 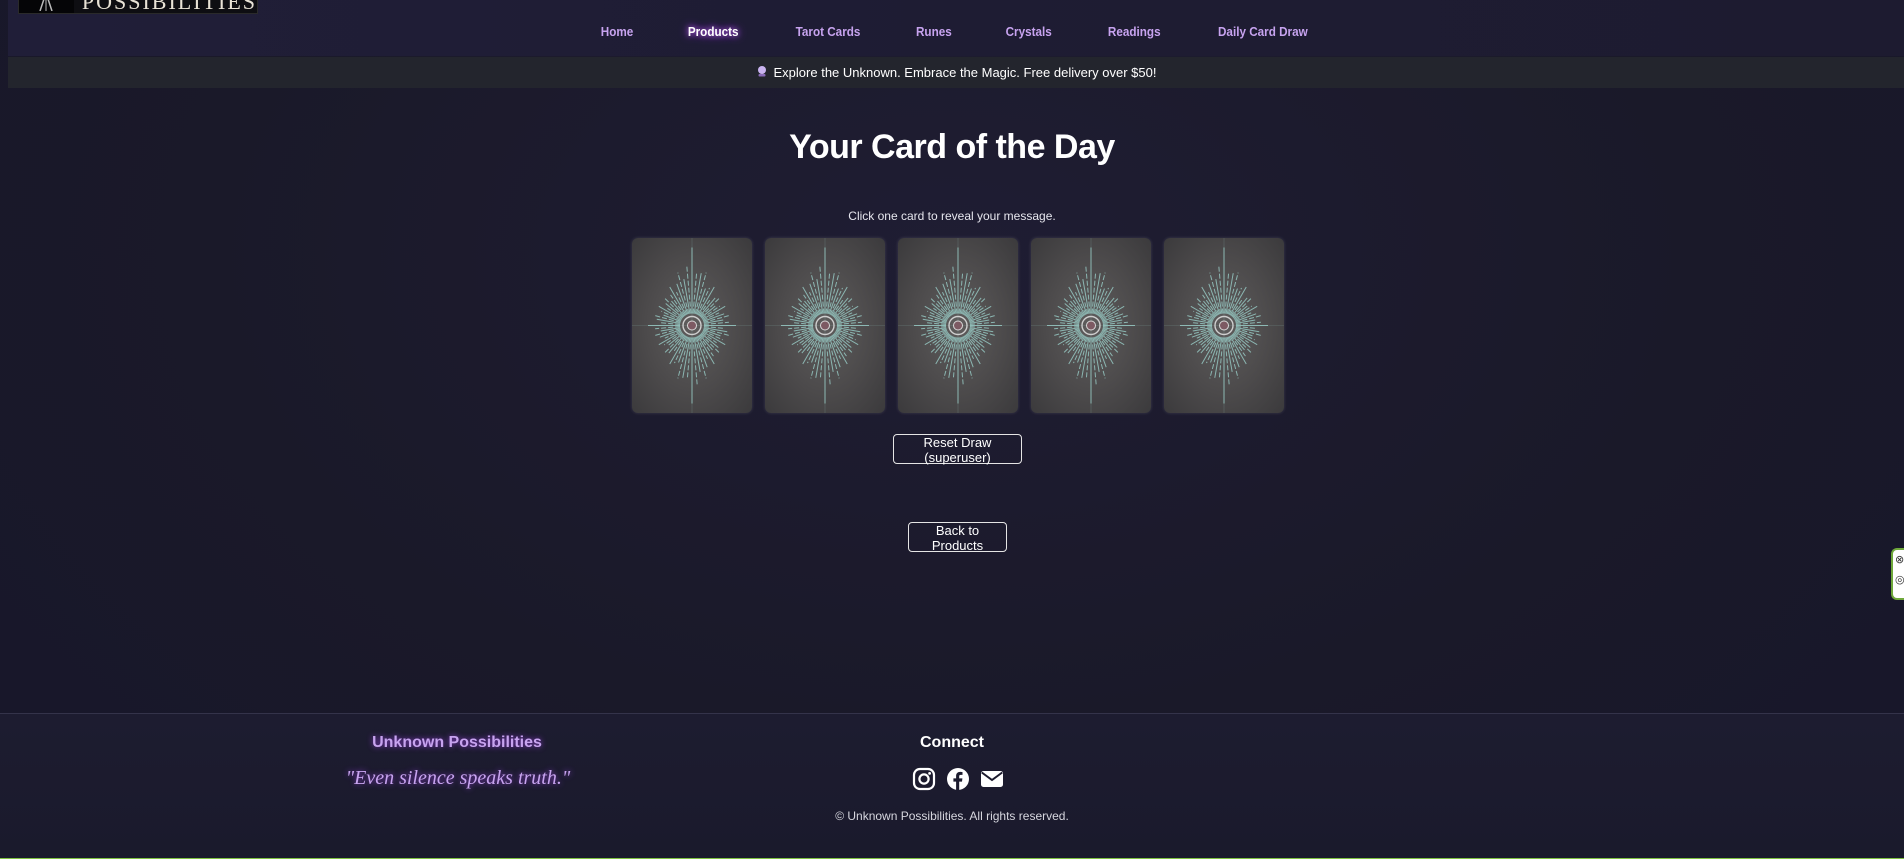 What do you see at coordinates (713, 31) in the screenshot?
I see `nav-products: Products` at bounding box center [713, 31].